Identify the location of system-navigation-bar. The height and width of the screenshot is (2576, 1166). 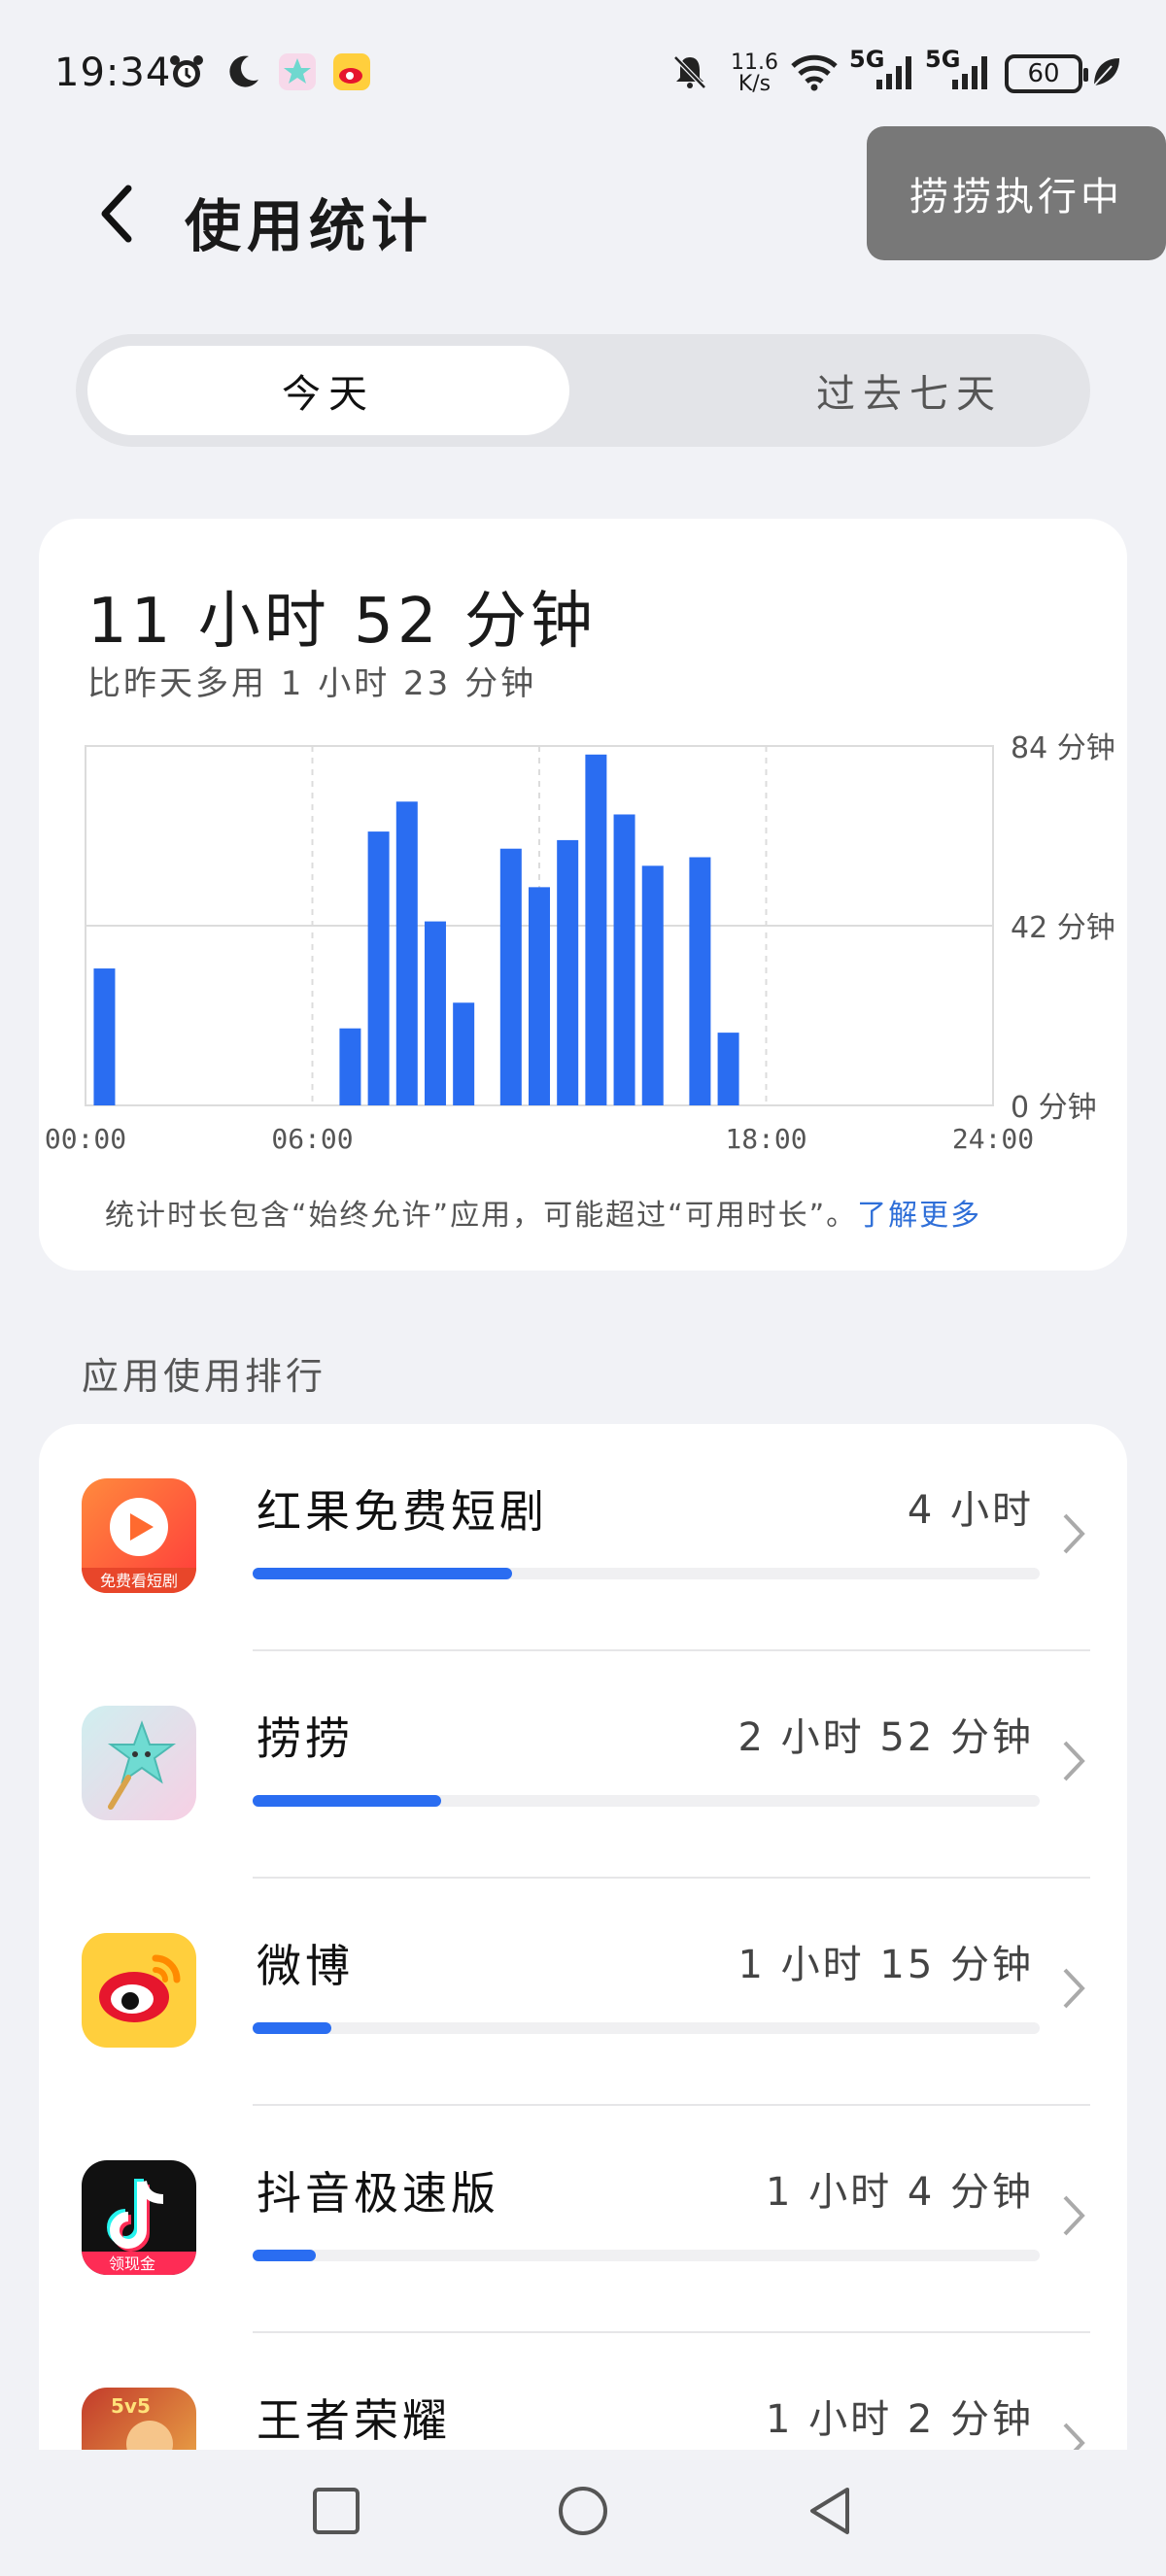
(583, 2513).